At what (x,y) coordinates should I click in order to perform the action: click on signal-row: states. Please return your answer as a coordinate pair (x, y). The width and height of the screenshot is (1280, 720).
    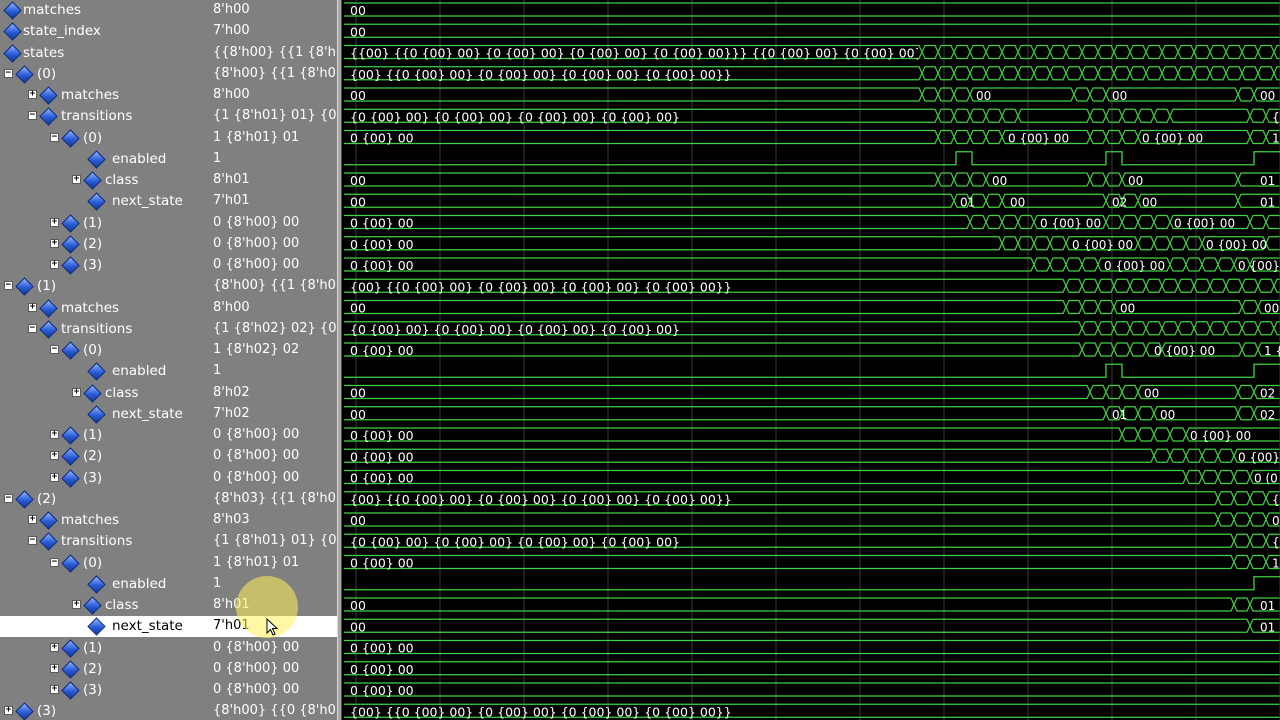
    Looking at the image, I should click on (104, 53).